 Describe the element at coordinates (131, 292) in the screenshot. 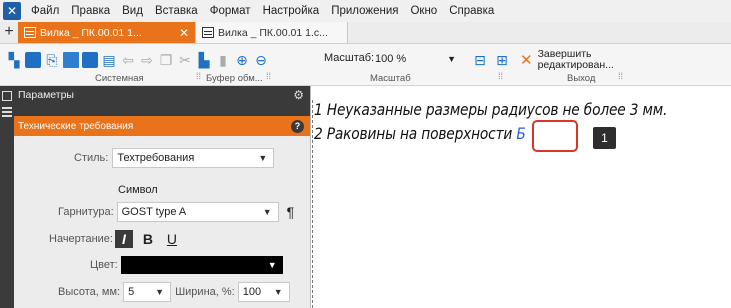

I see `height-value: 5` at that location.